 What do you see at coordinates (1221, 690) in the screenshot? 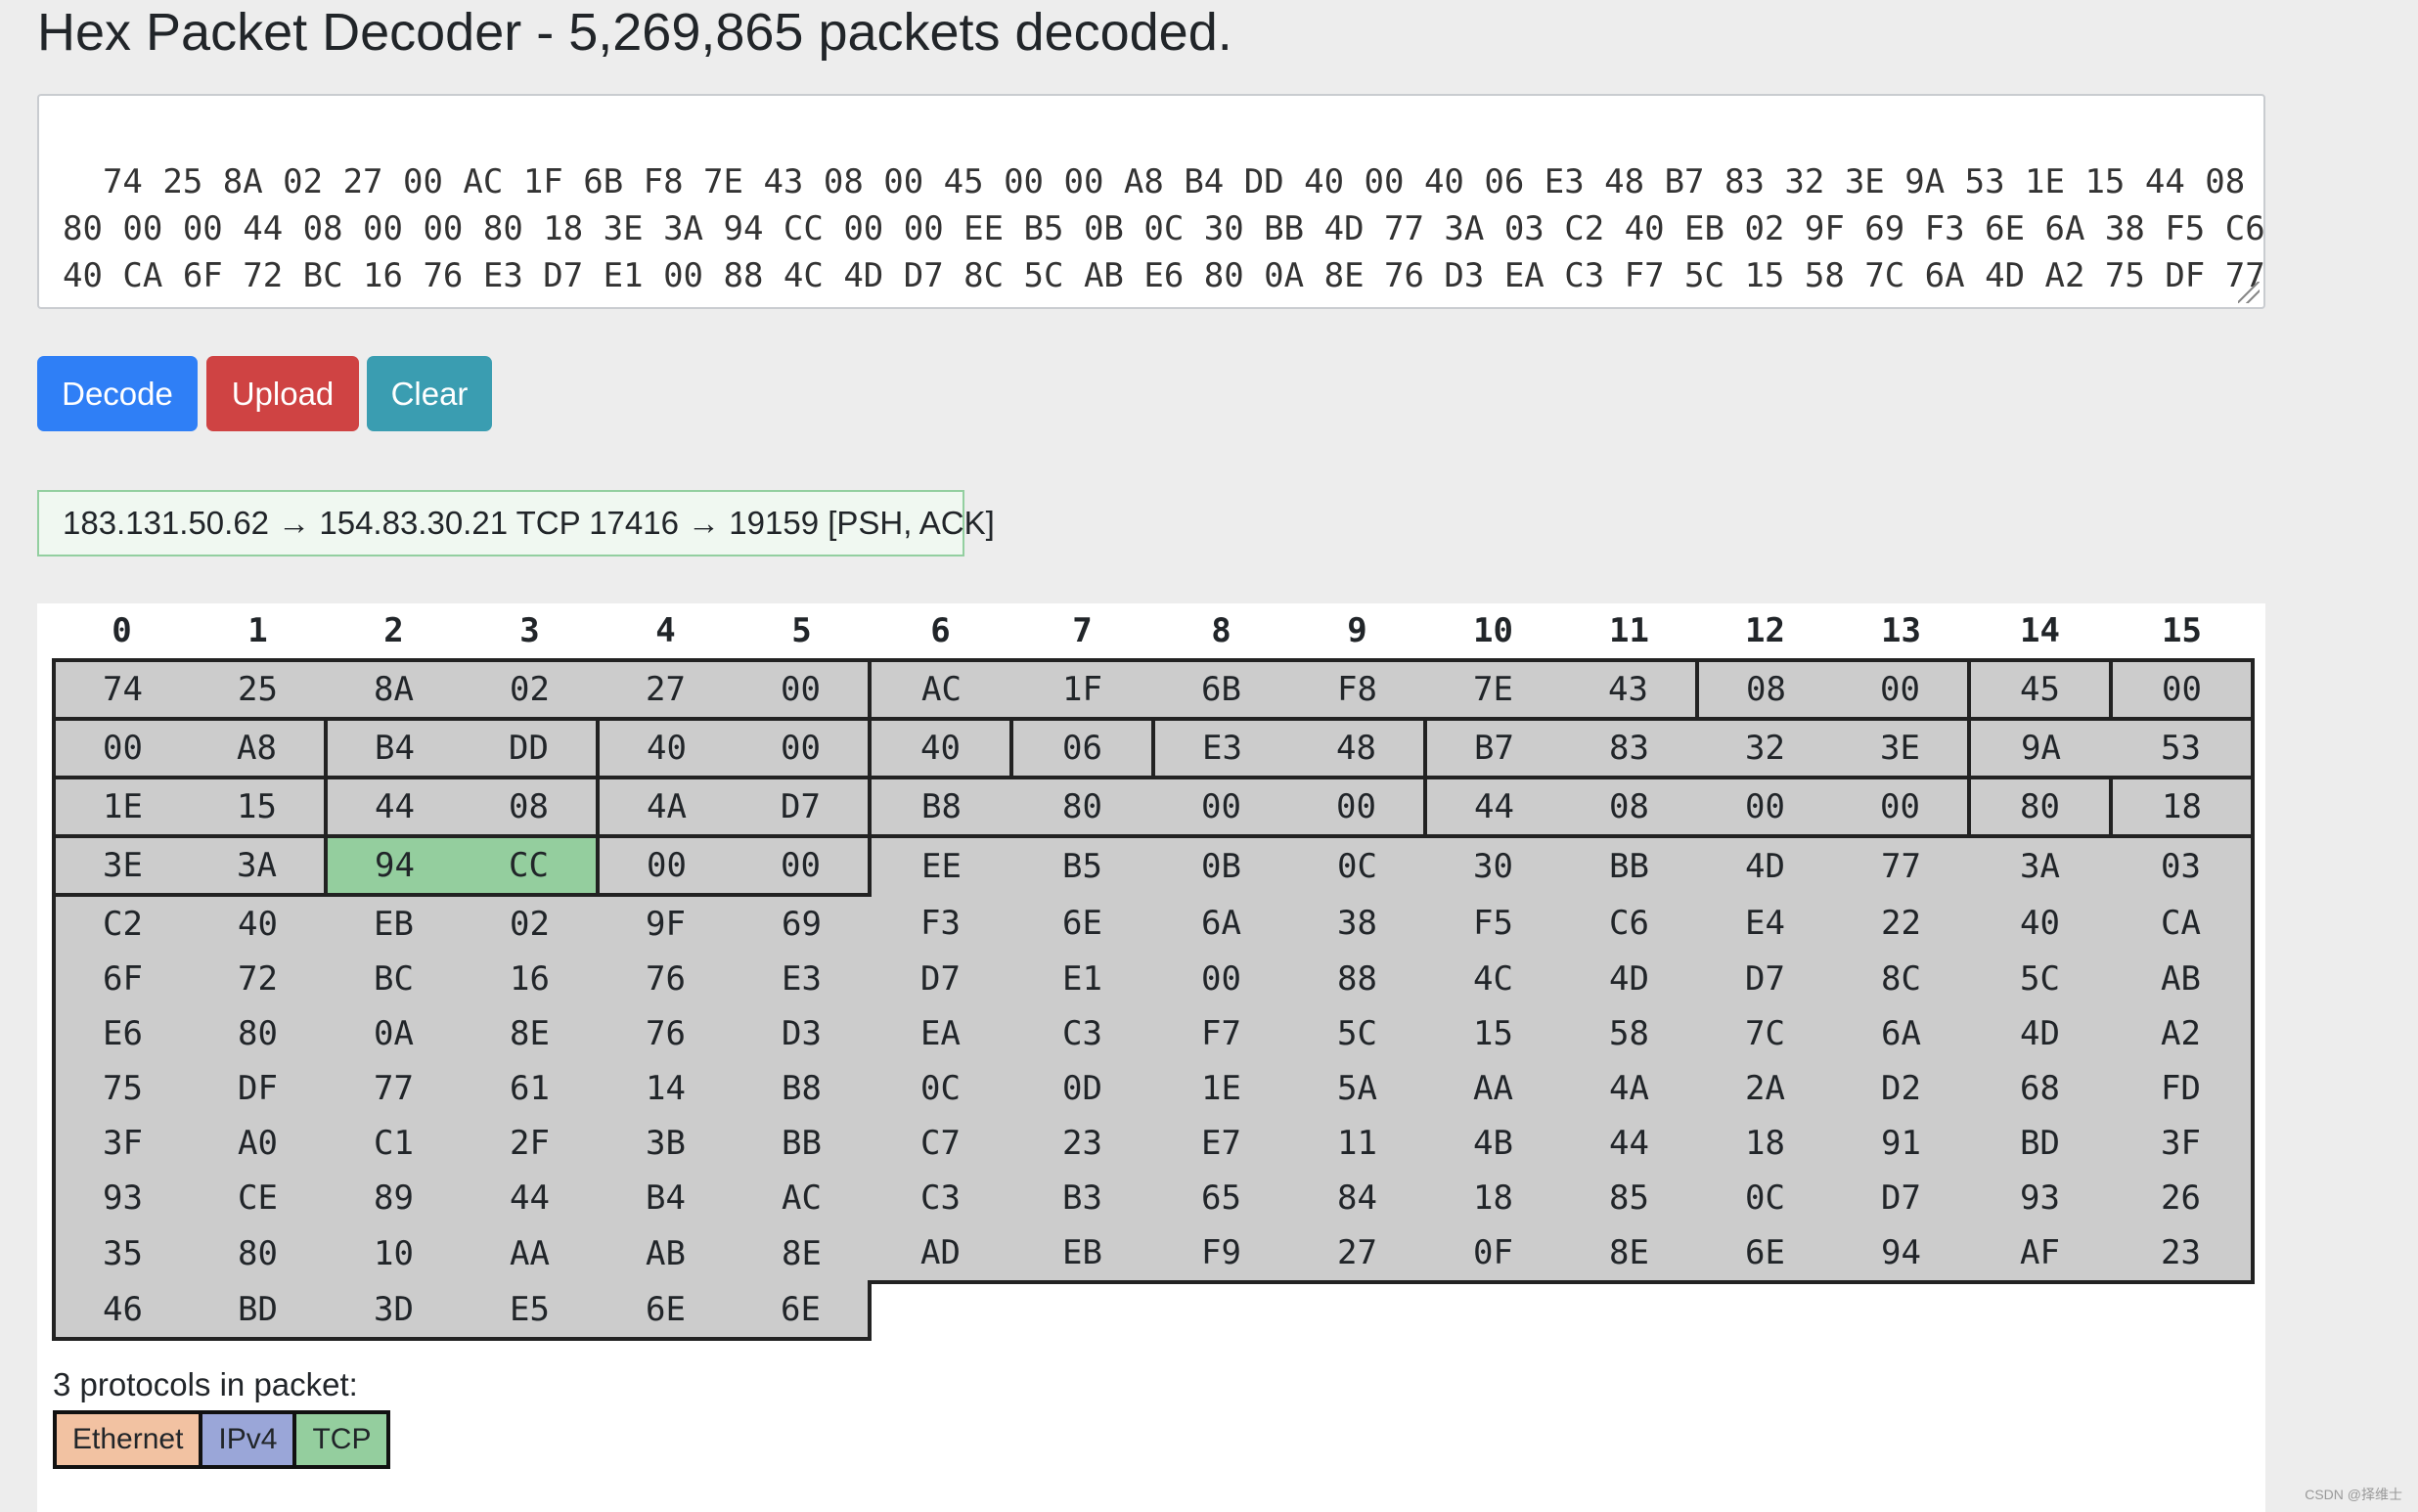
I see `hex-byte-cell: 6B` at bounding box center [1221, 690].